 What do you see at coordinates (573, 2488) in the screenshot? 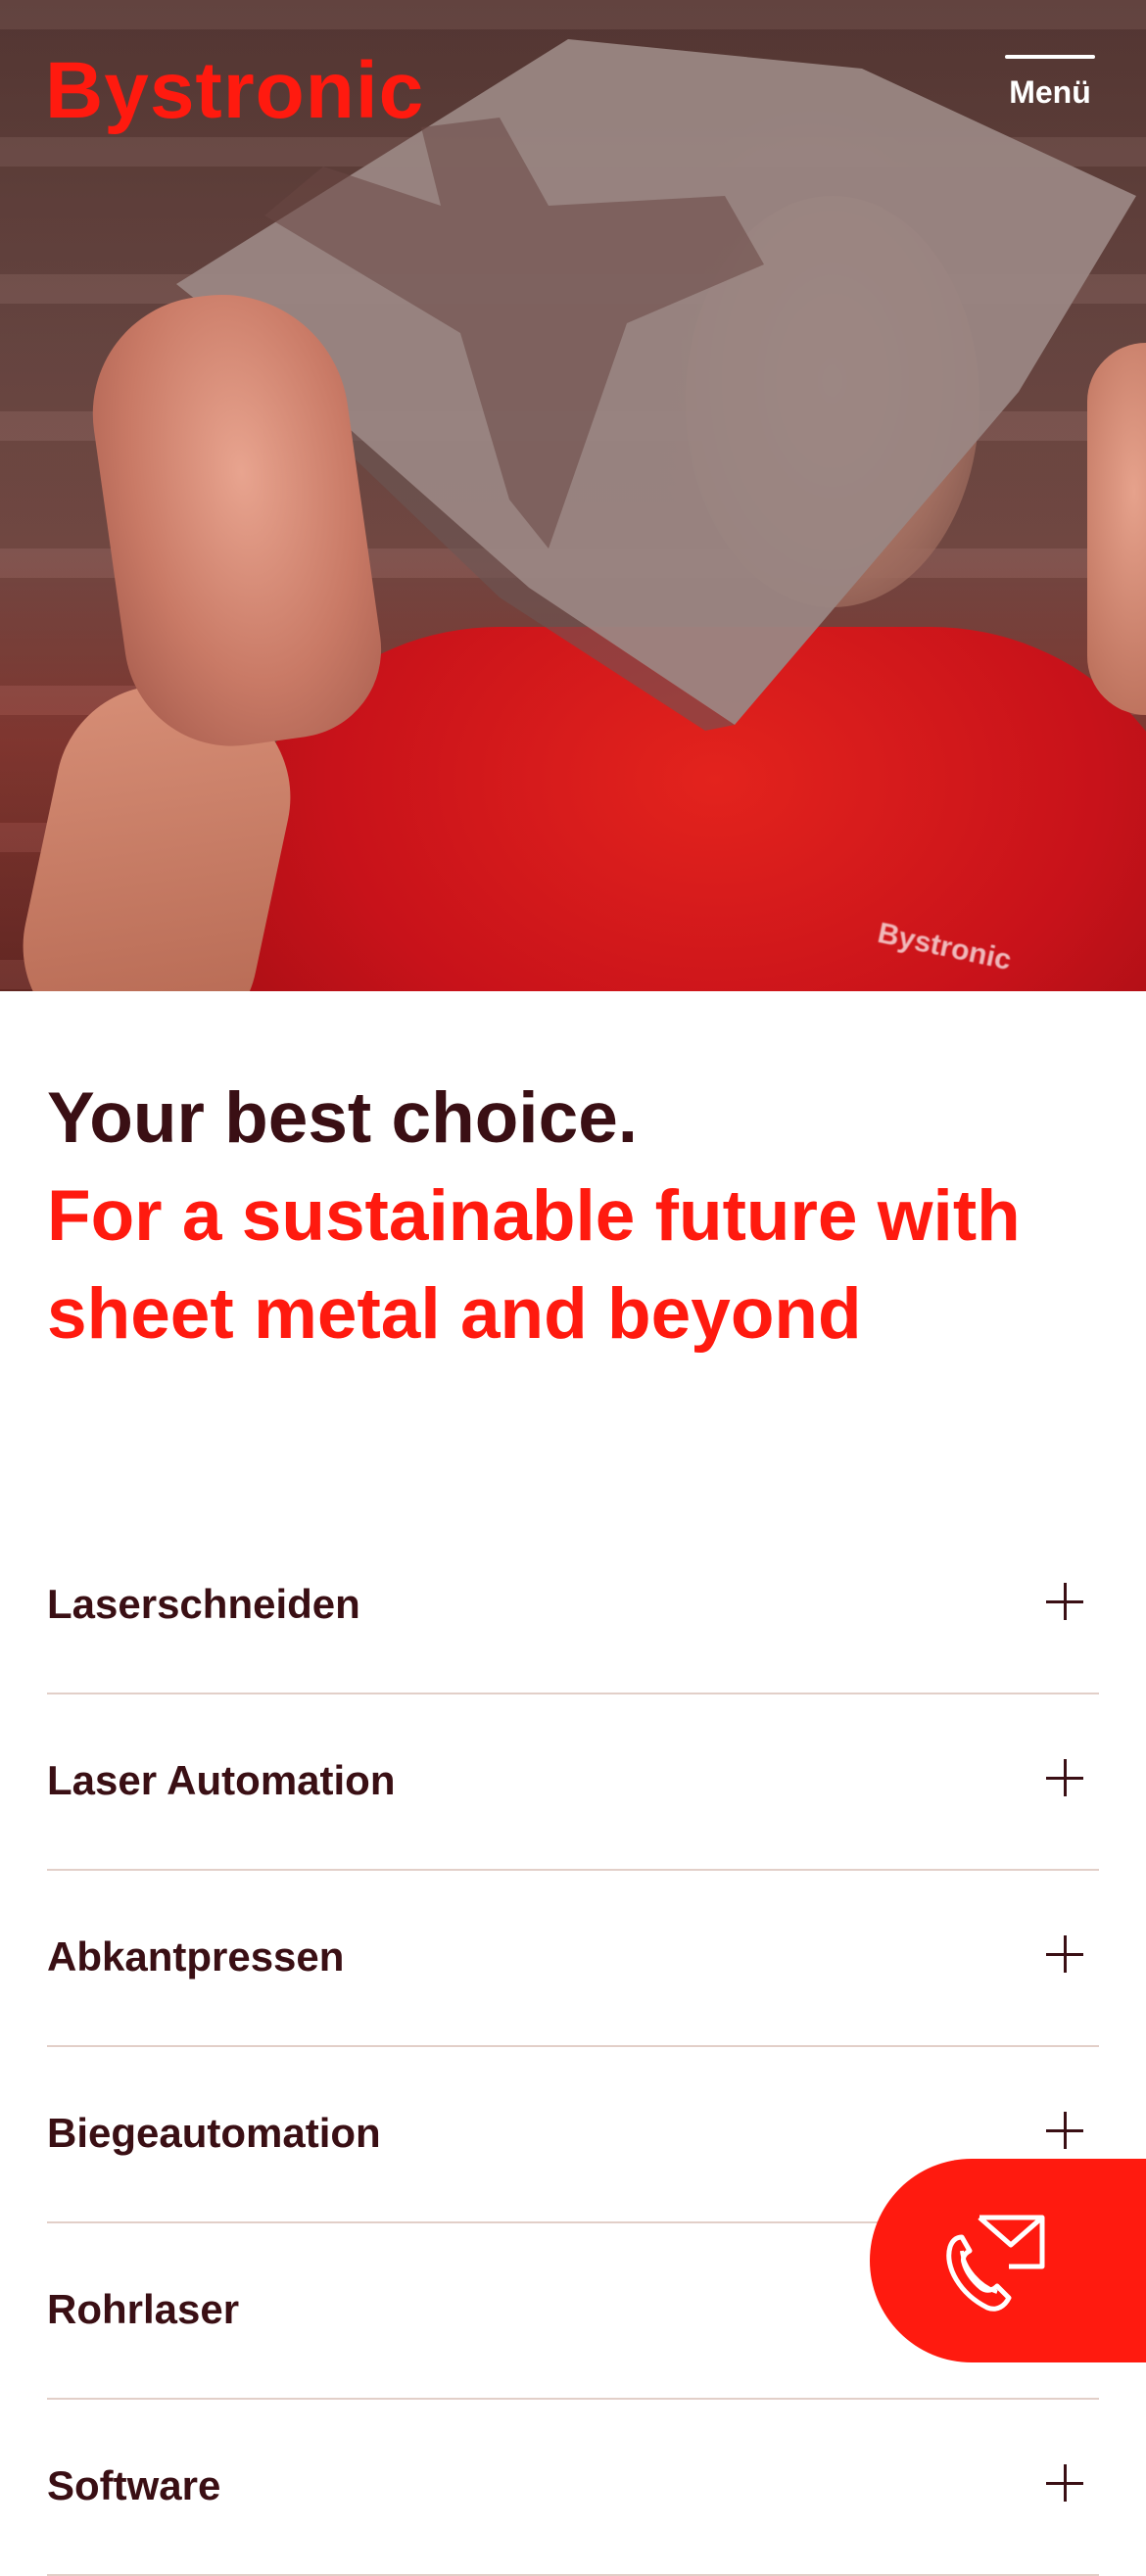
I see `accordion-item-software: Software` at bounding box center [573, 2488].